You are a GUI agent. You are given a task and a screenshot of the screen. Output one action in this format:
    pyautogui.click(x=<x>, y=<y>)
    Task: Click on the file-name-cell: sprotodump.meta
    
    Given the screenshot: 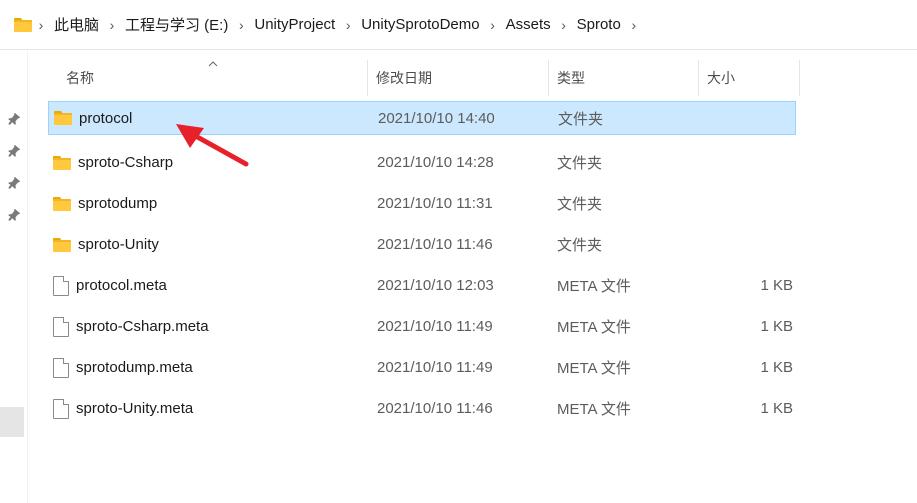 What is the action you would take?
    pyautogui.click(x=208, y=367)
    